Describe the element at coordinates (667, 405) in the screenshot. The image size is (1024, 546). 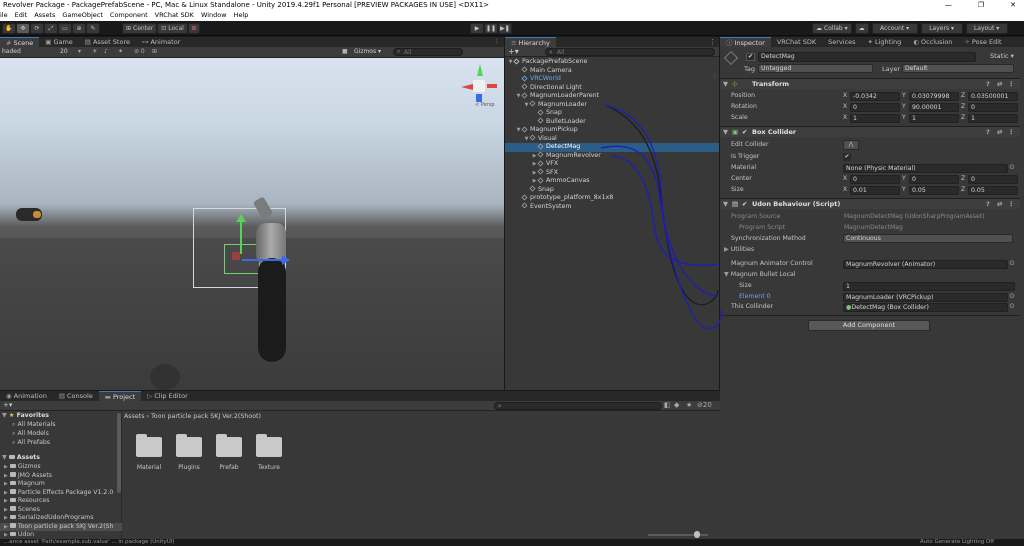
I see `filter-type-icon: ◧` at that location.